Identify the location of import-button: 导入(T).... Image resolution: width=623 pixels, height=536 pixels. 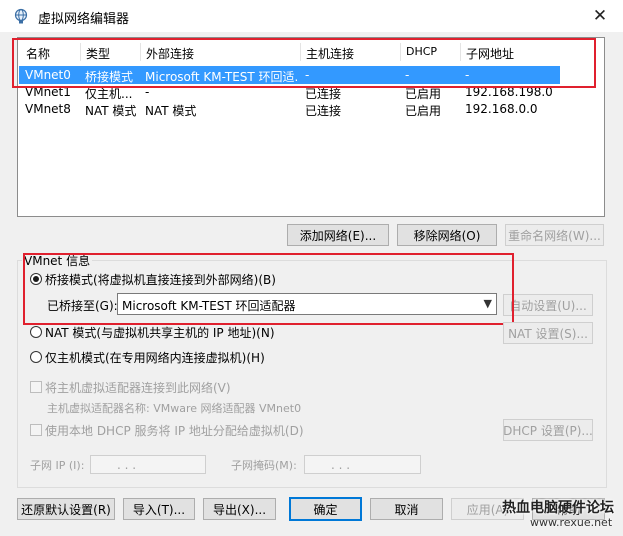
(159, 509).